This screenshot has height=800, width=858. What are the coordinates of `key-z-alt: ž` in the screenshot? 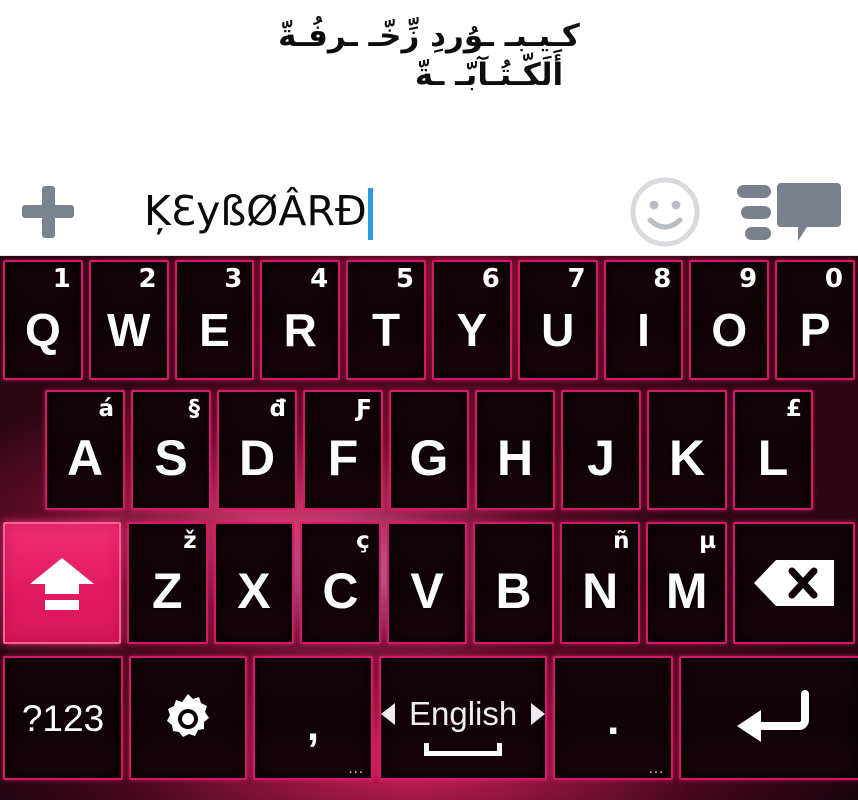 It's located at (190, 541).